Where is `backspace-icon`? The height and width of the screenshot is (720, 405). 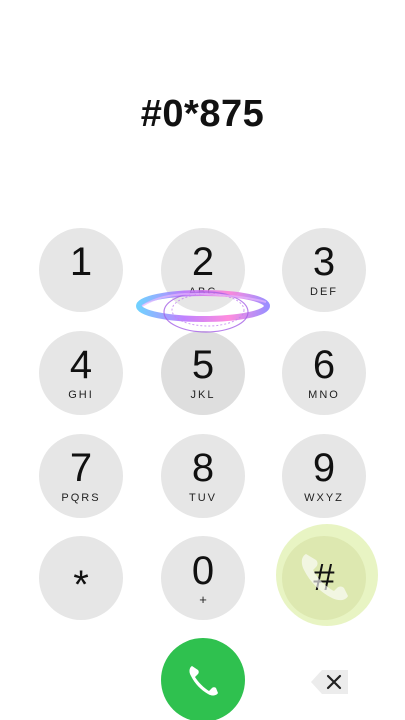 backspace-icon is located at coordinates (329, 682).